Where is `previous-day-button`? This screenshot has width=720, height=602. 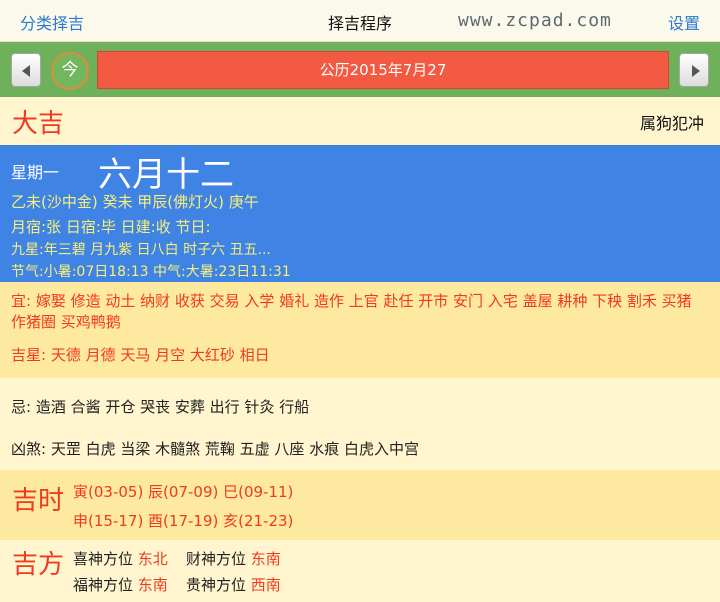
previous-day-button is located at coordinates (26, 70).